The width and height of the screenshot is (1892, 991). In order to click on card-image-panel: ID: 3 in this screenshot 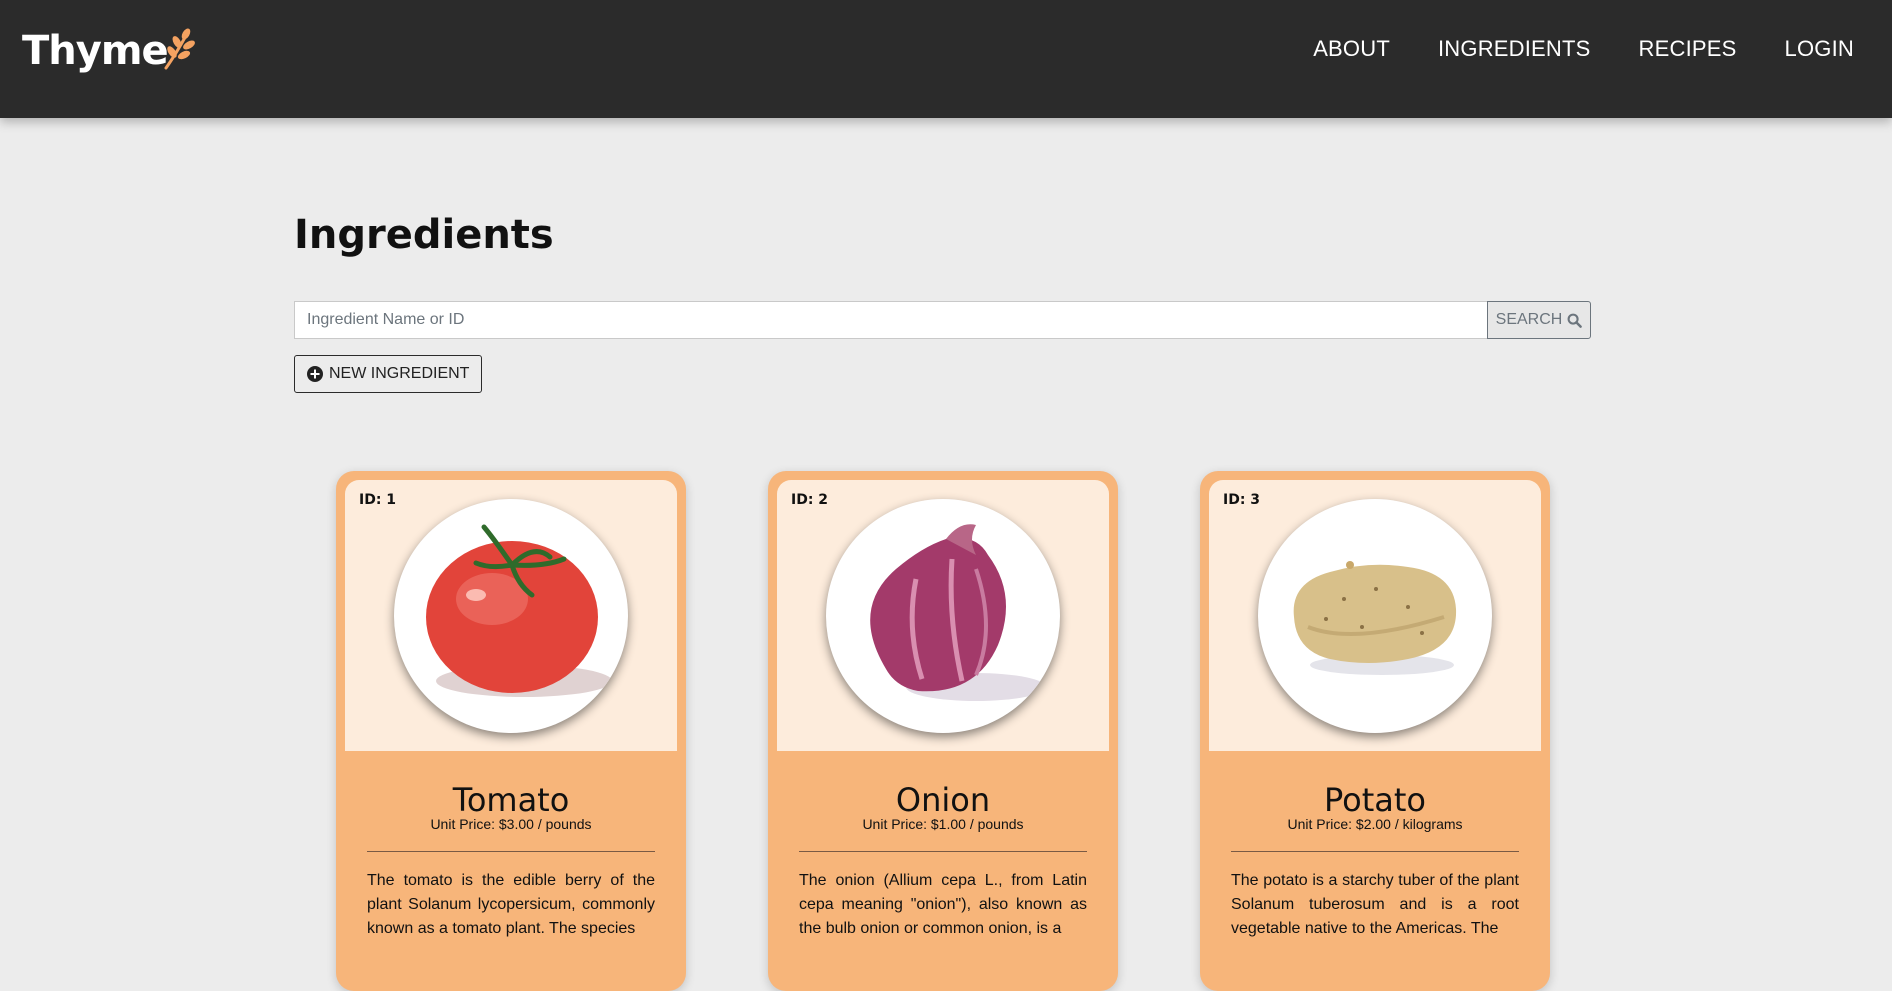, I will do `click(1375, 615)`.